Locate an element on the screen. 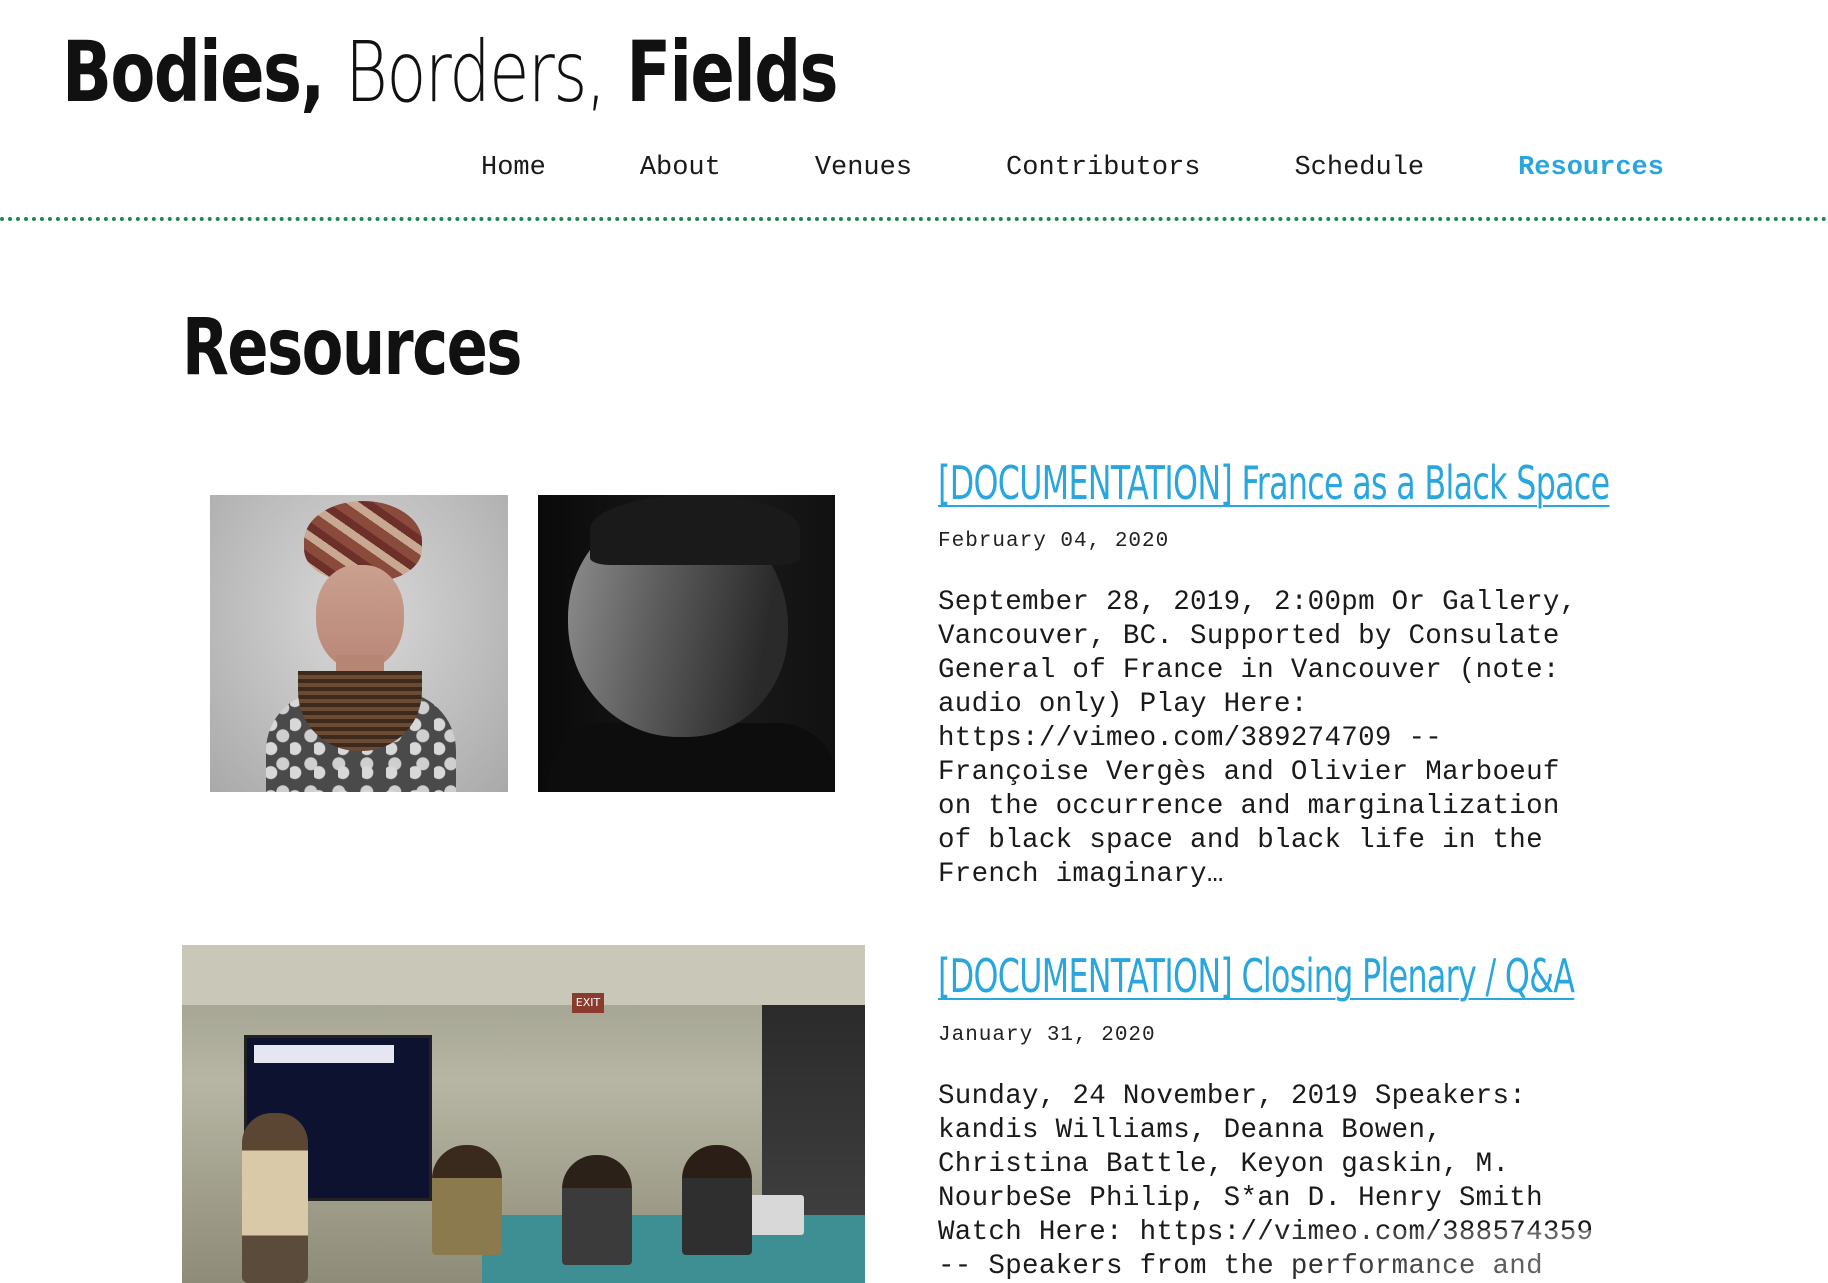 The width and height of the screenshot is (1828, 1283). nav-item-about: About is located at coordinates (680, 168).